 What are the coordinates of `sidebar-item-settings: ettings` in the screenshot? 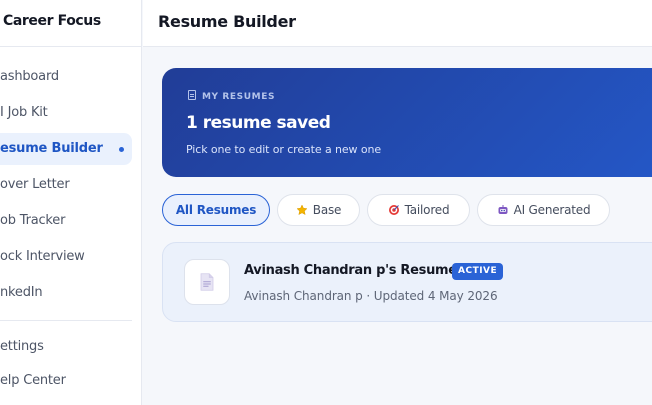 It's located at (66, 347).